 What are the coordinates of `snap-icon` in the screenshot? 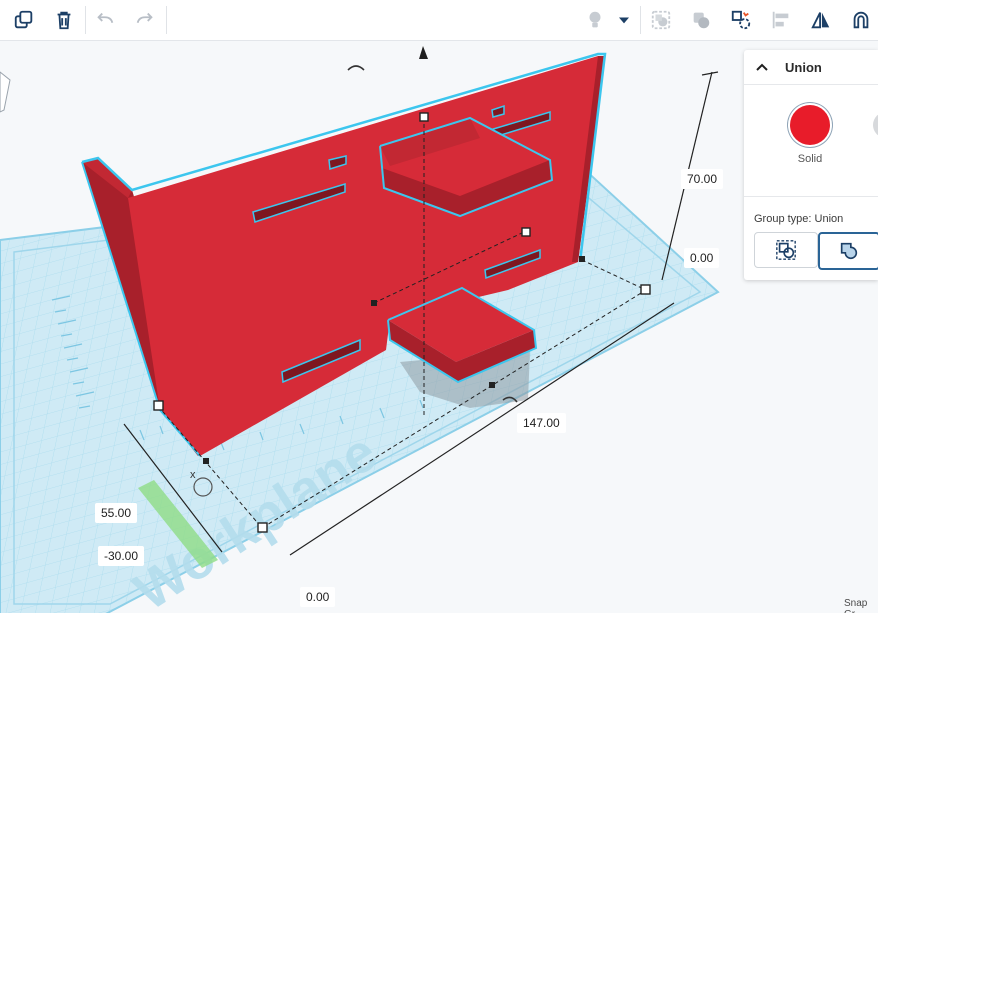 It's located at (741, 20).